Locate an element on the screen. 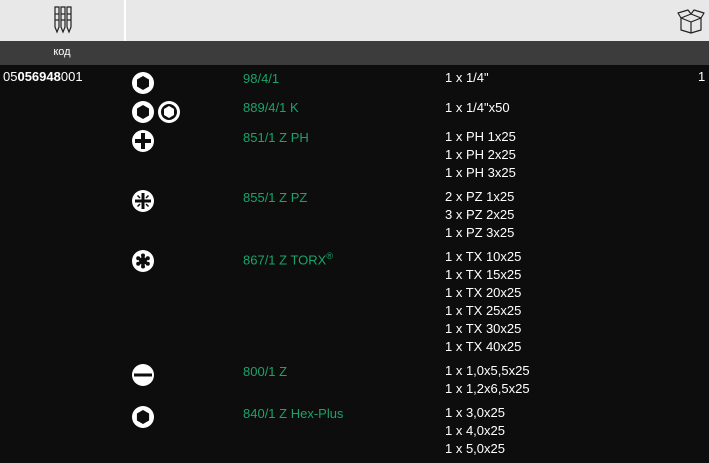 The image size is (709, 463). row-name: 867/1 Z TORX® is located at coordinates (288, 259).